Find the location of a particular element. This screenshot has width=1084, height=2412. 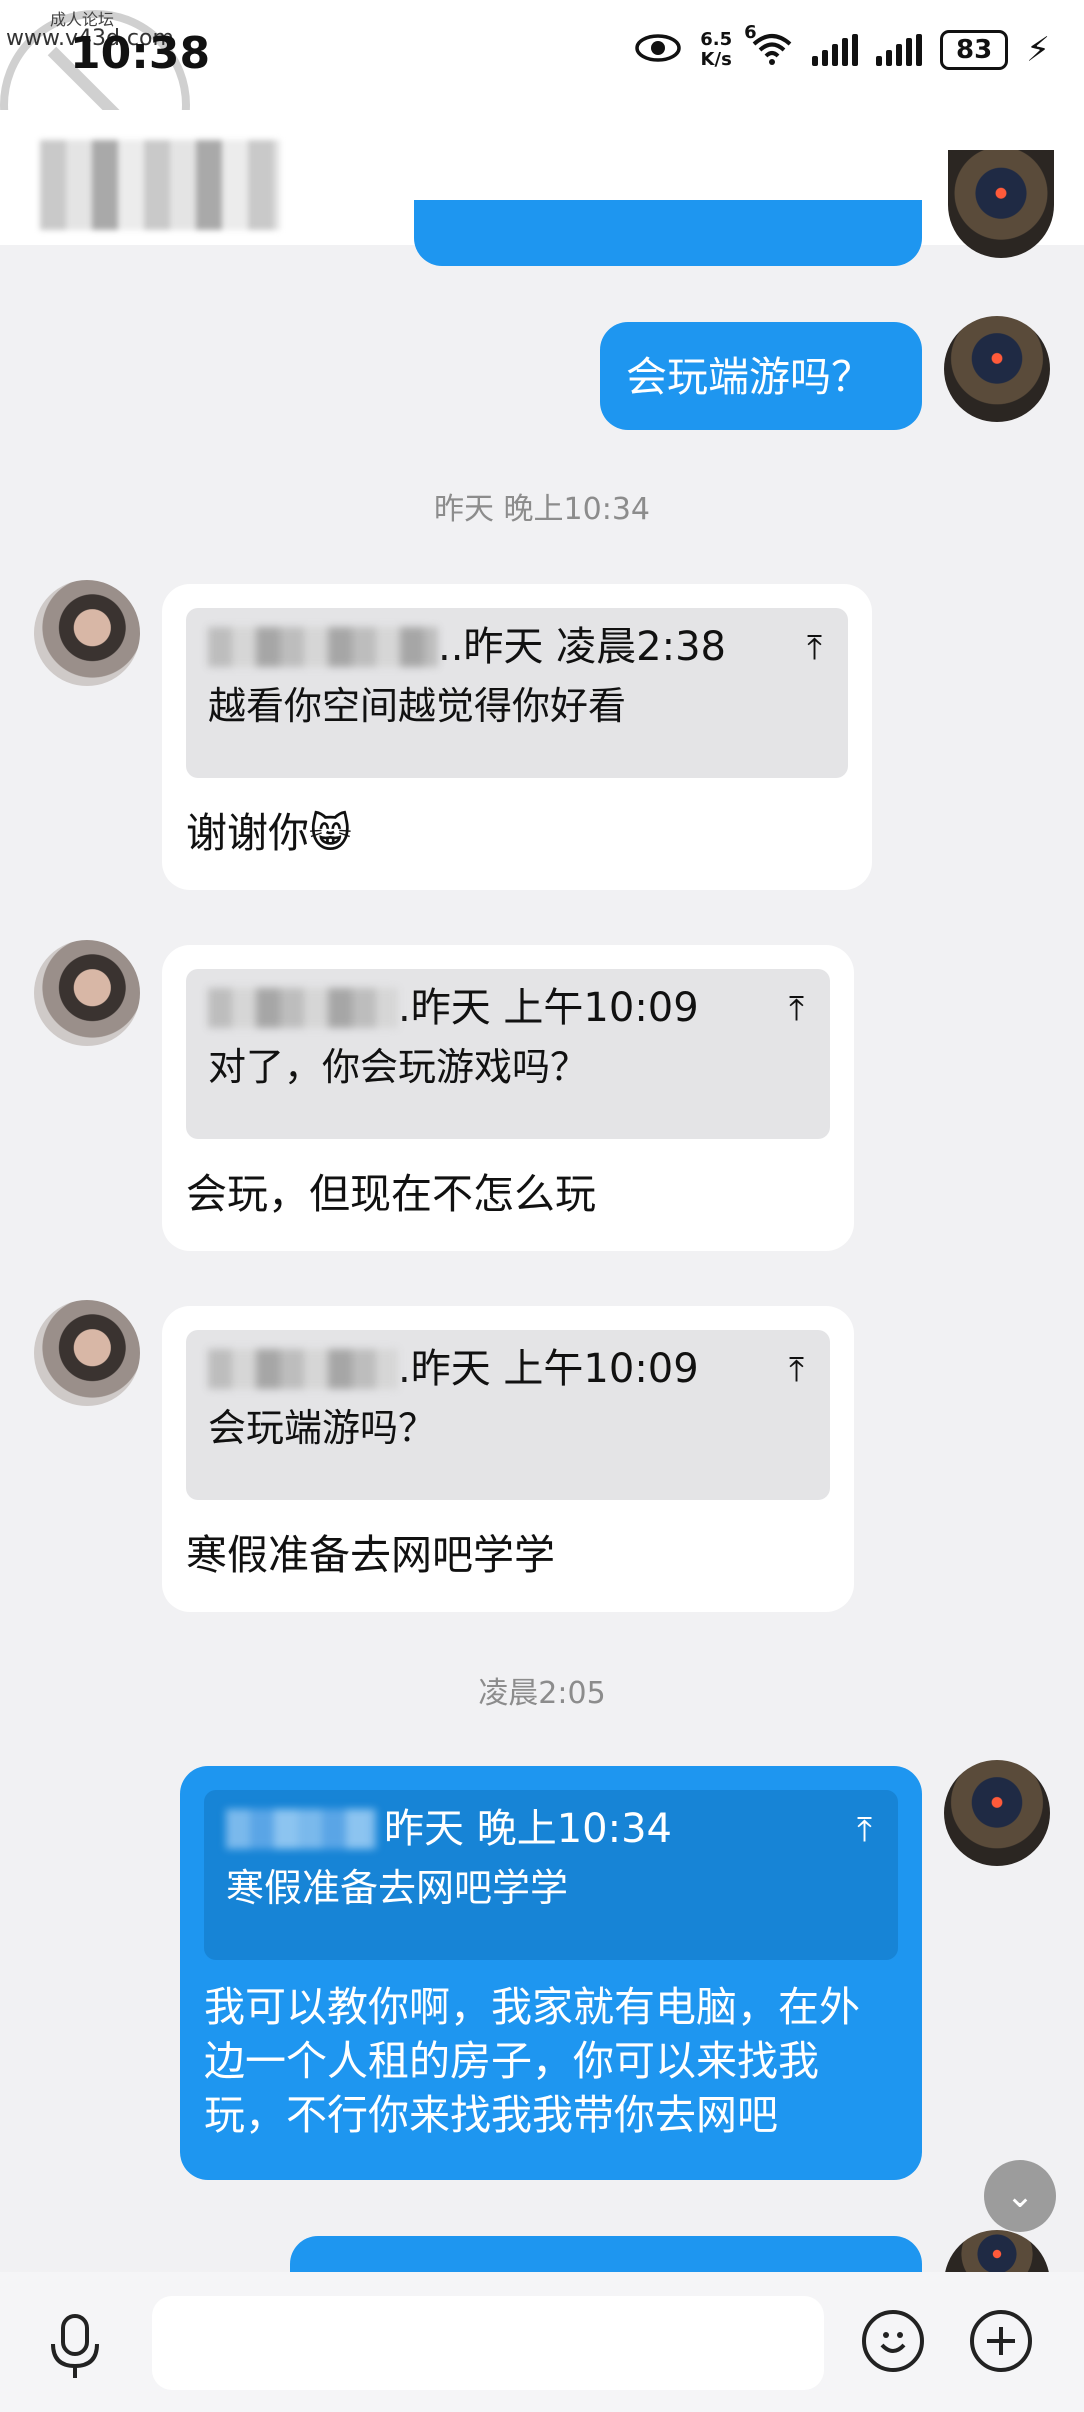

microphone-icon is located at coordinates (75, 2347).